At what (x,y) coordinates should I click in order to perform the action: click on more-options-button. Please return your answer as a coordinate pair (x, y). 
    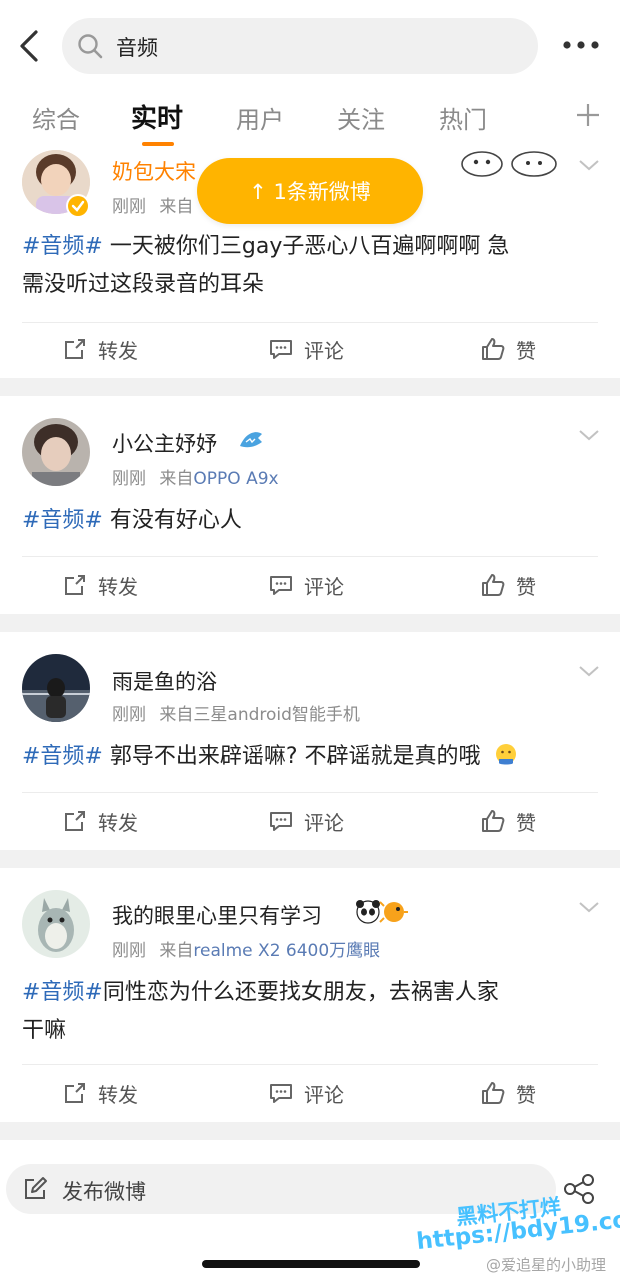
    Looking at the image, I should click on (581, 45).